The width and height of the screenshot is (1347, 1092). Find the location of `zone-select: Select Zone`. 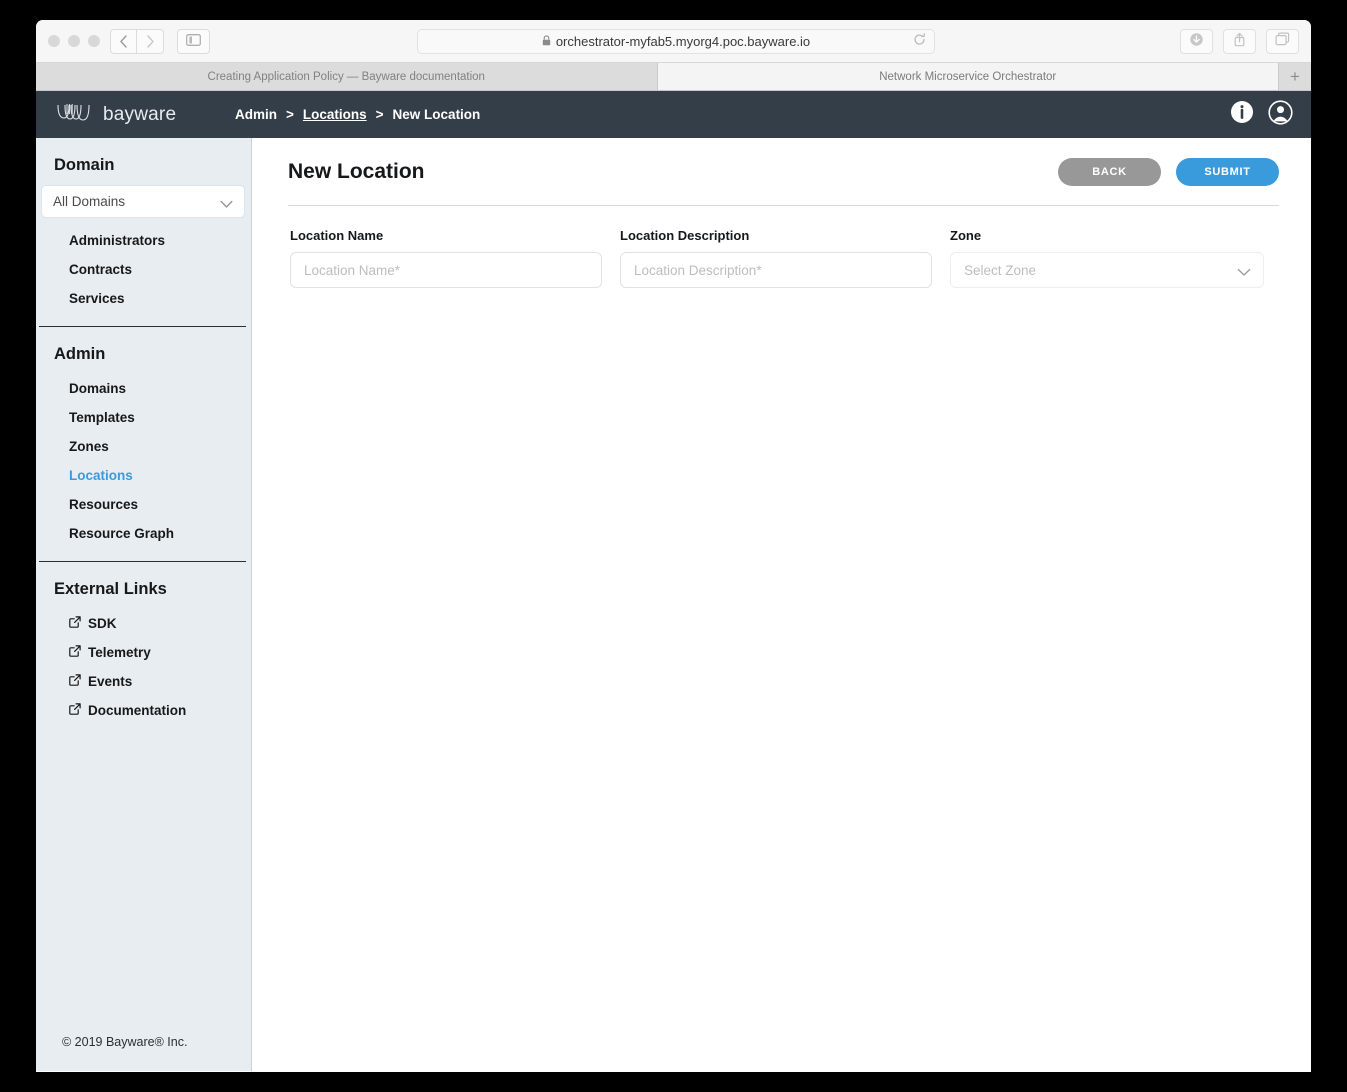

zone-select: Select Zone is located at coordinates (1107, 270).